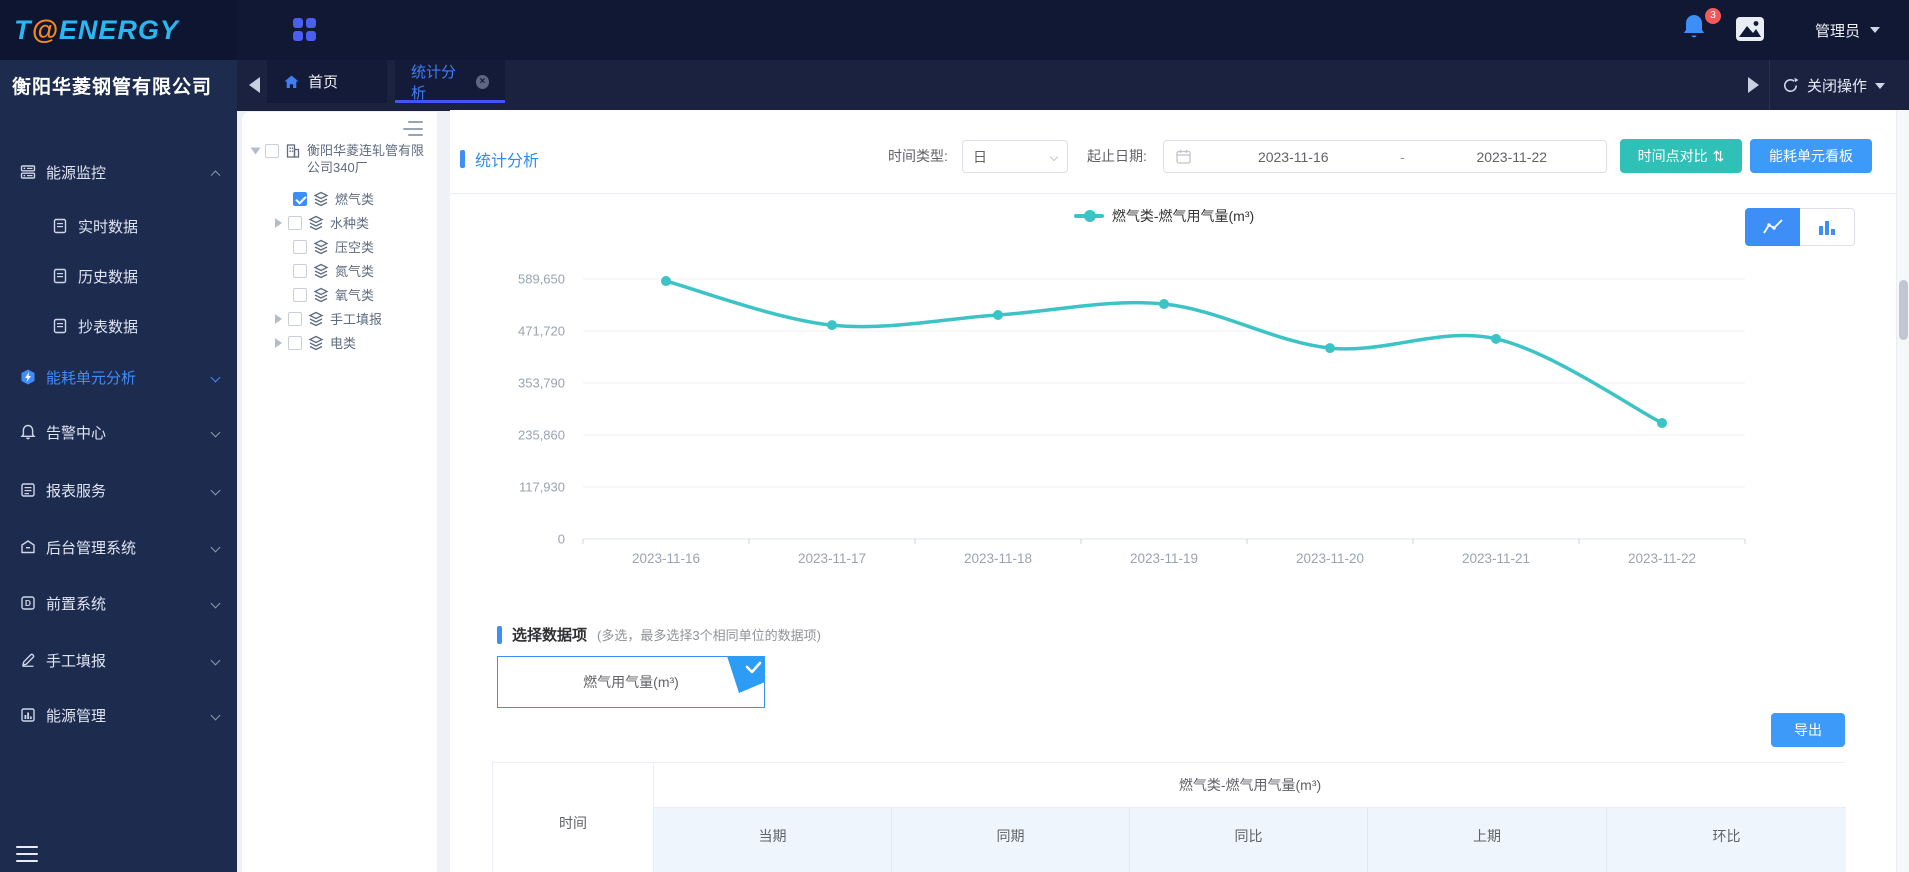  What do you see at coordinates (1750, 29) in the screenshot?
I see `screenshot-image-icon` at bounding box center [1750, 29].